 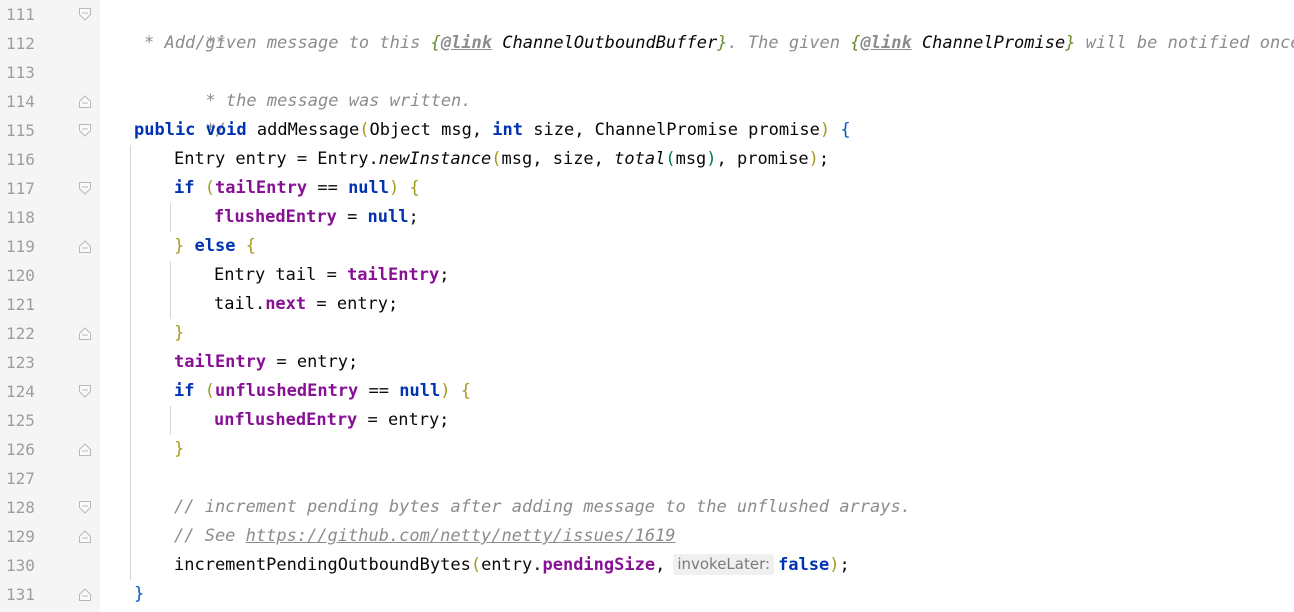 What do you see at coordinates (50, 188) in the screenshot?
I see `gutter-line: 117` at bounding box center [50, 188].